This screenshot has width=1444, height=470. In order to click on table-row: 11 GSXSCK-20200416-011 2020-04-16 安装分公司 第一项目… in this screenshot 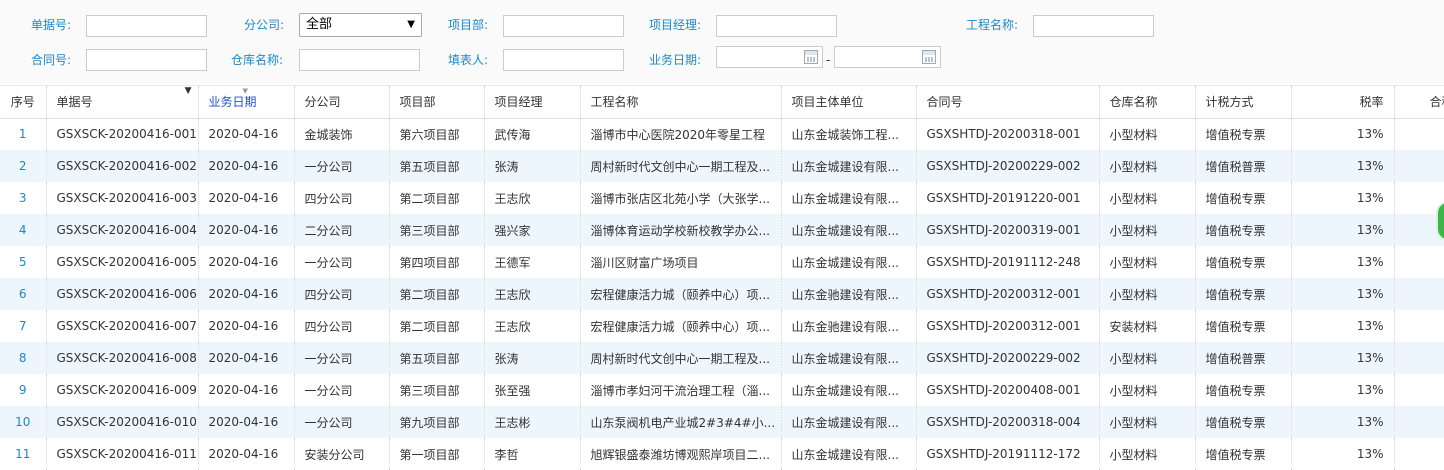, I will do `click(722, 454)`.